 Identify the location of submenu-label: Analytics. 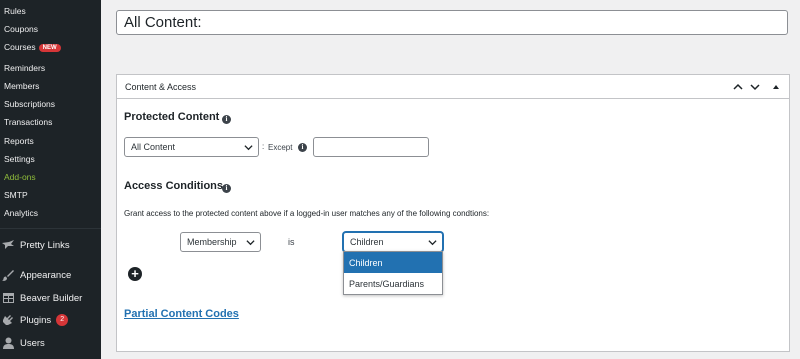
(21, 213).